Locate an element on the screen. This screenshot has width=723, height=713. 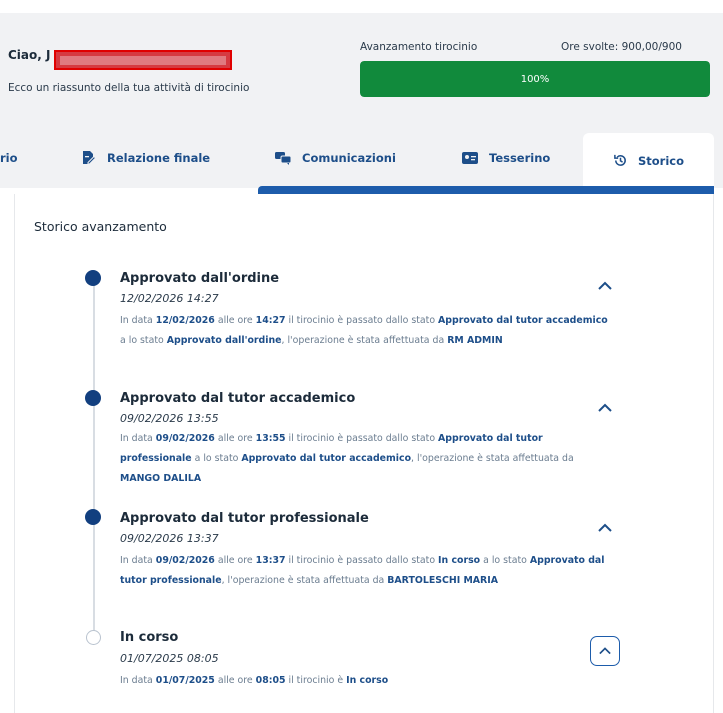
tab-label: Storico is located at coordinates (660, 160).